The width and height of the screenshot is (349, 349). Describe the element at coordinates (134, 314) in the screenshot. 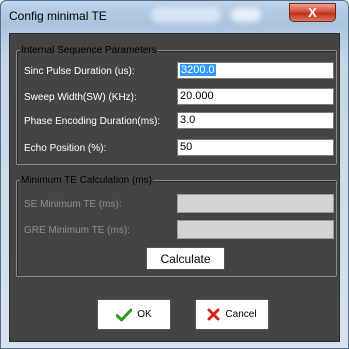

I see `ok-button: OK` at that location.